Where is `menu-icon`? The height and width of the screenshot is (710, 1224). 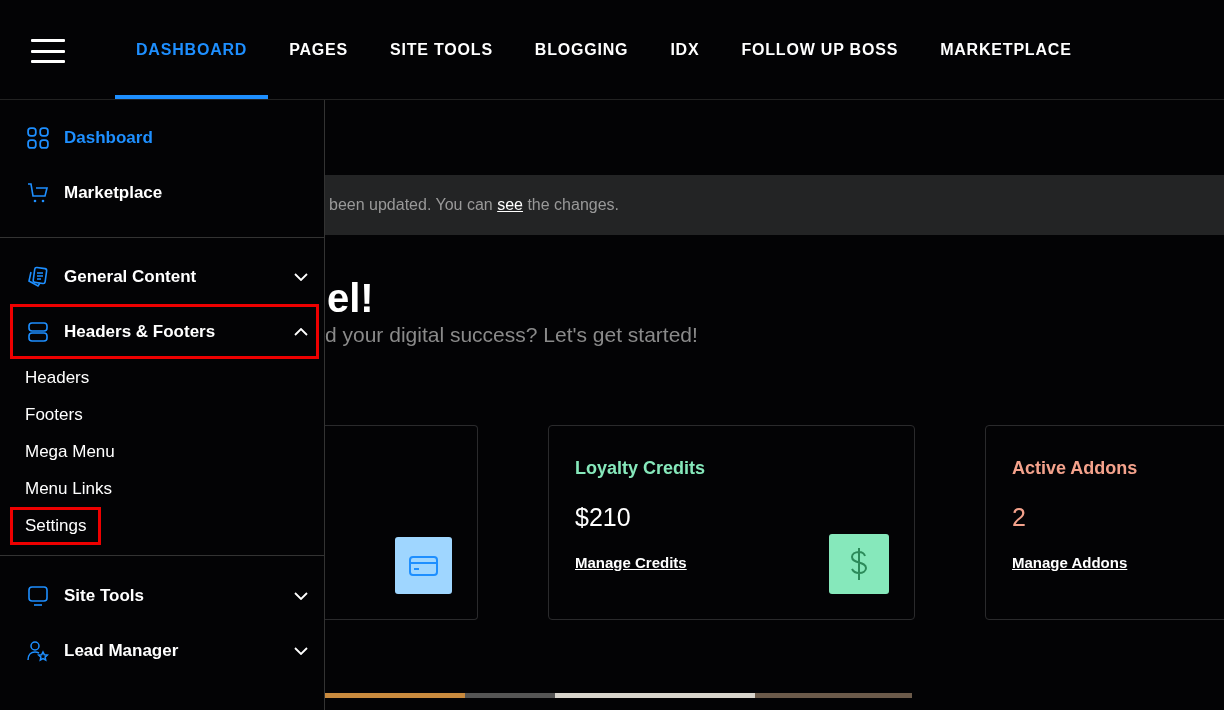
menu-icon is located at coordinates (48, 51).